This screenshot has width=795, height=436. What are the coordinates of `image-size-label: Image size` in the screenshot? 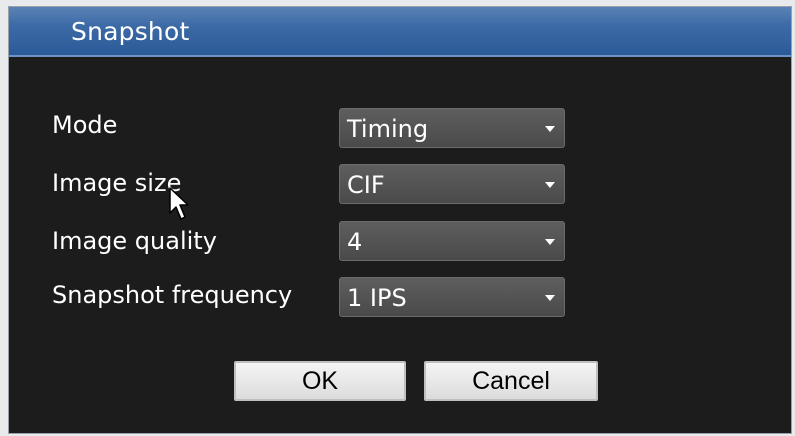 It's located at (117, 183).